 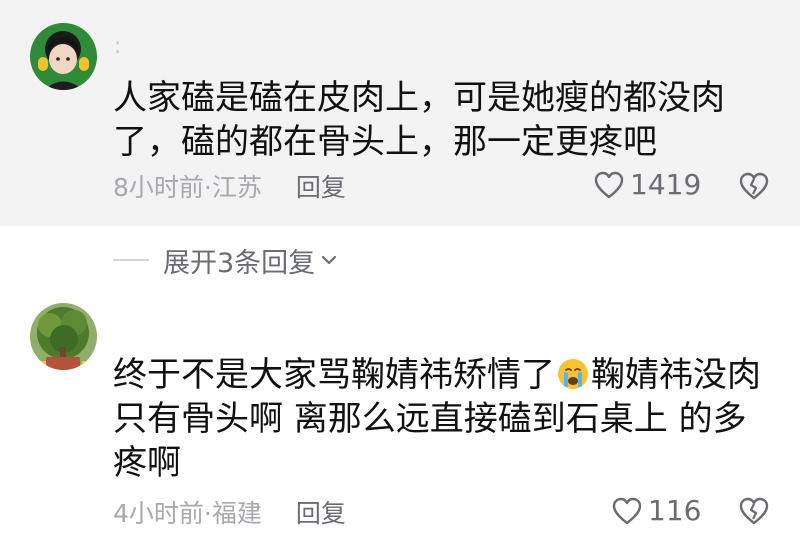 I want to click on expand-replies-label: 展开3条回复, so click(x=239, y=263).